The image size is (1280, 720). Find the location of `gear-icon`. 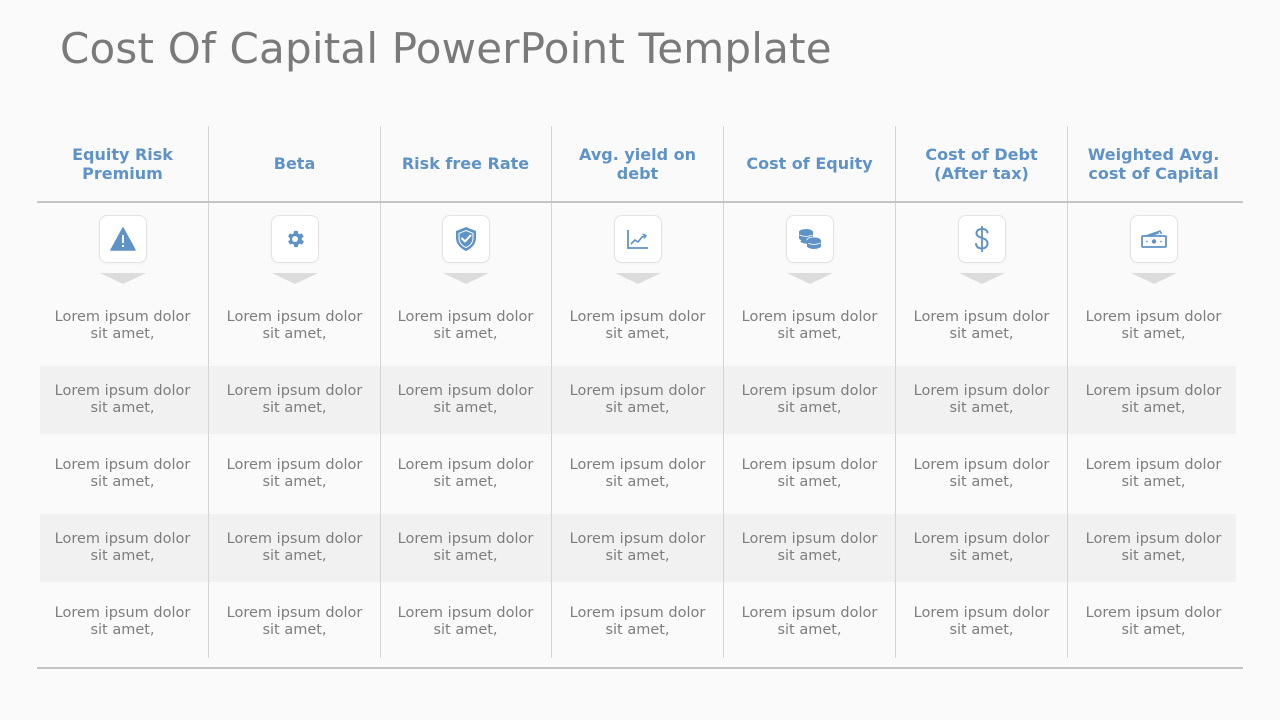

gear-icon is located at coordinates (295, 239).